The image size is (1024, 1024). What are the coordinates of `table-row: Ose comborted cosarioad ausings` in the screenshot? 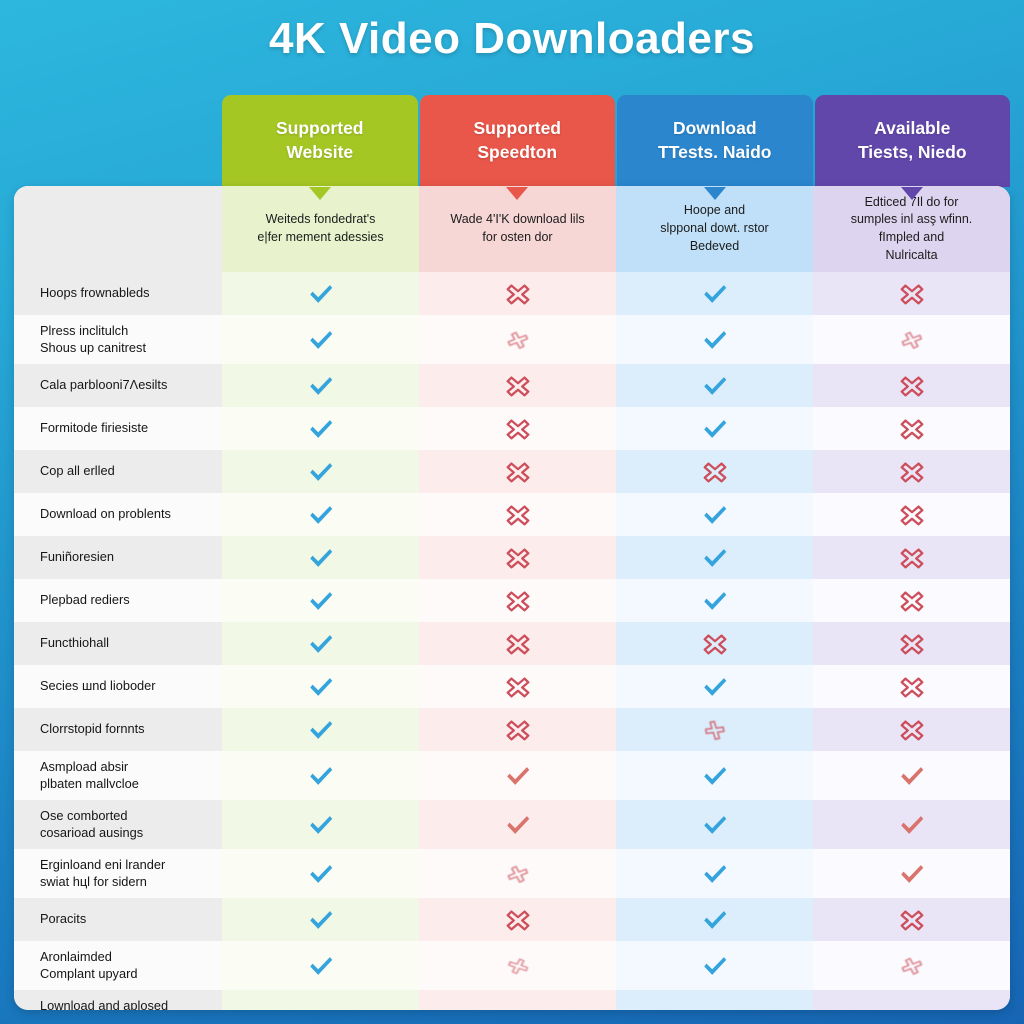 It's located at (512, 824).